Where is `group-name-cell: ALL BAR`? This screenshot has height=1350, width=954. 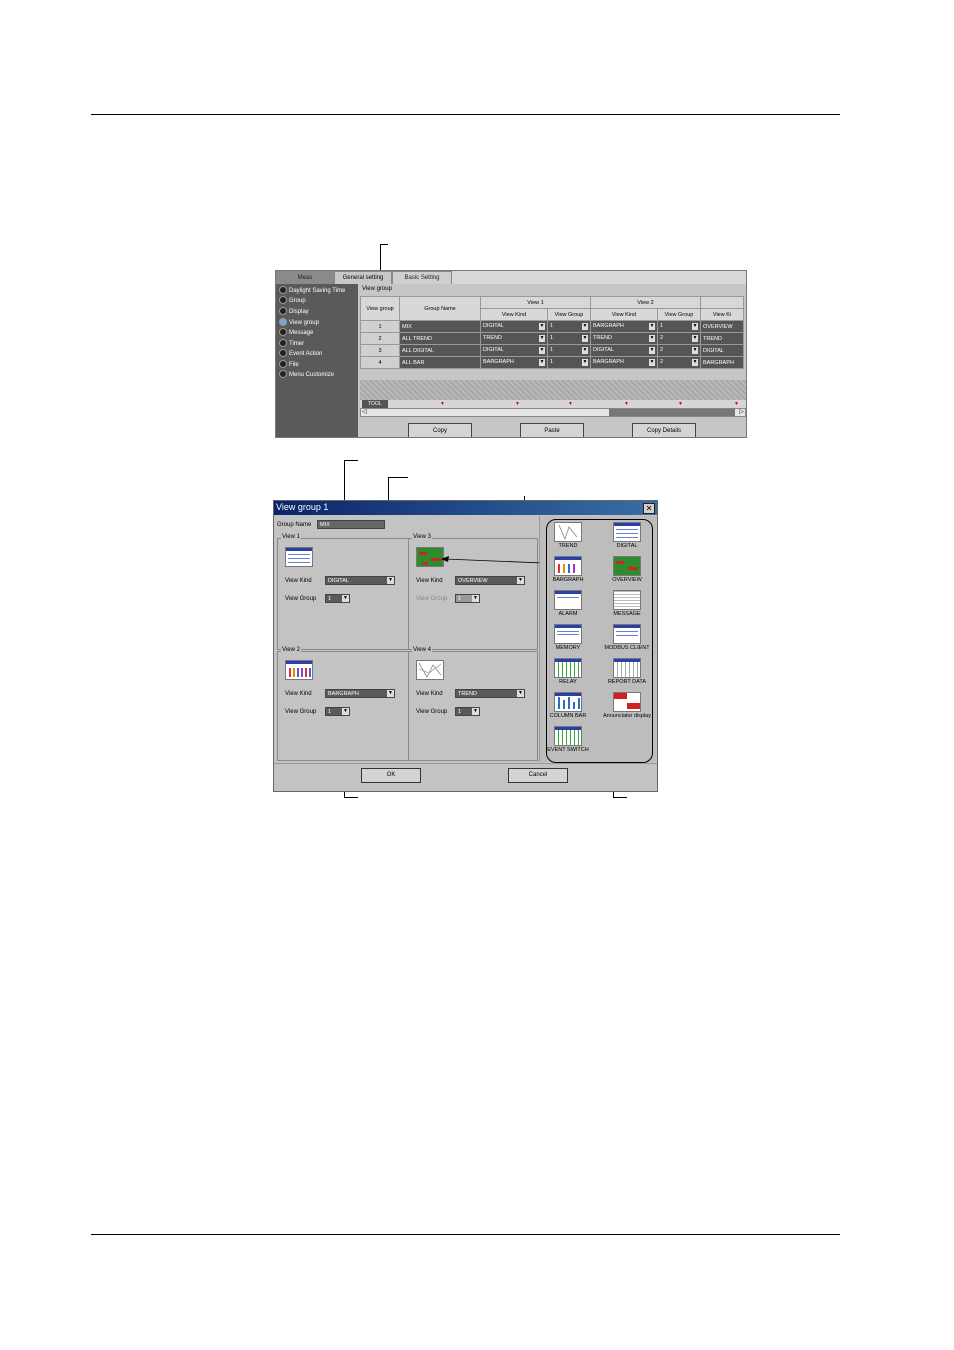 group-name-cell: ALL BAR is located at coordinates (440, 362).